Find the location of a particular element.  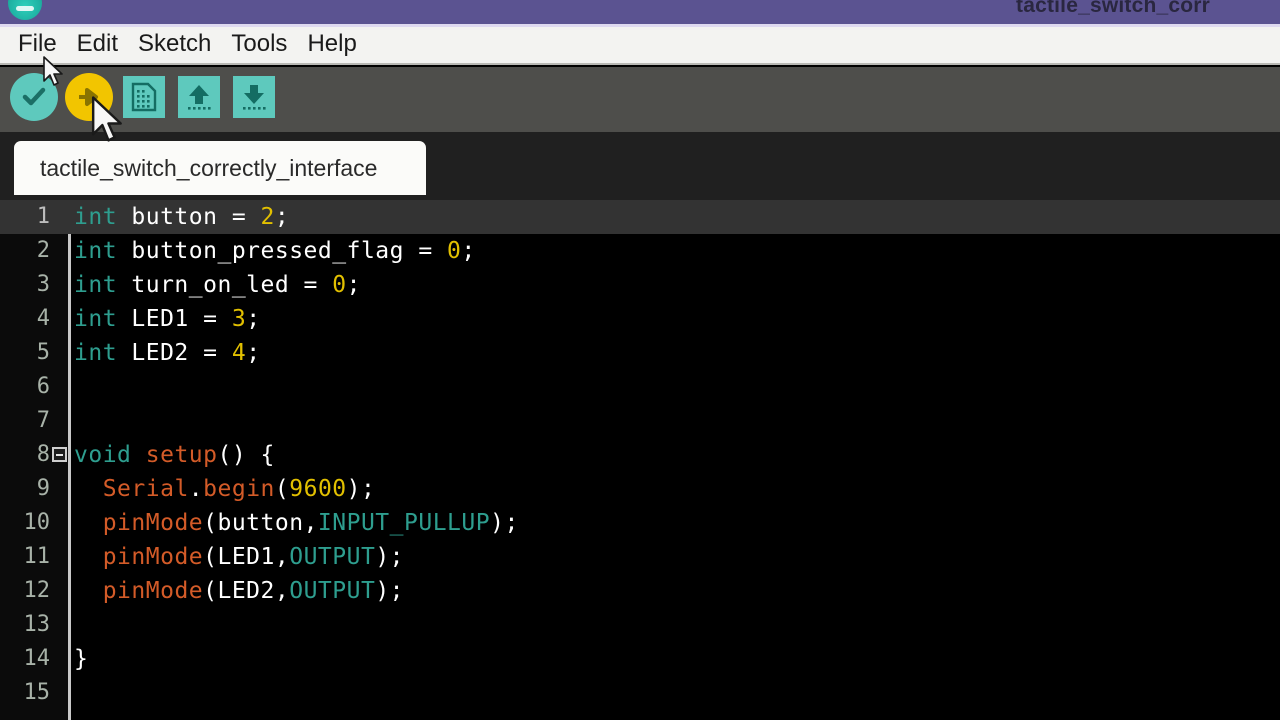

new-sketch-button-square is located at coordinates (144, 97).